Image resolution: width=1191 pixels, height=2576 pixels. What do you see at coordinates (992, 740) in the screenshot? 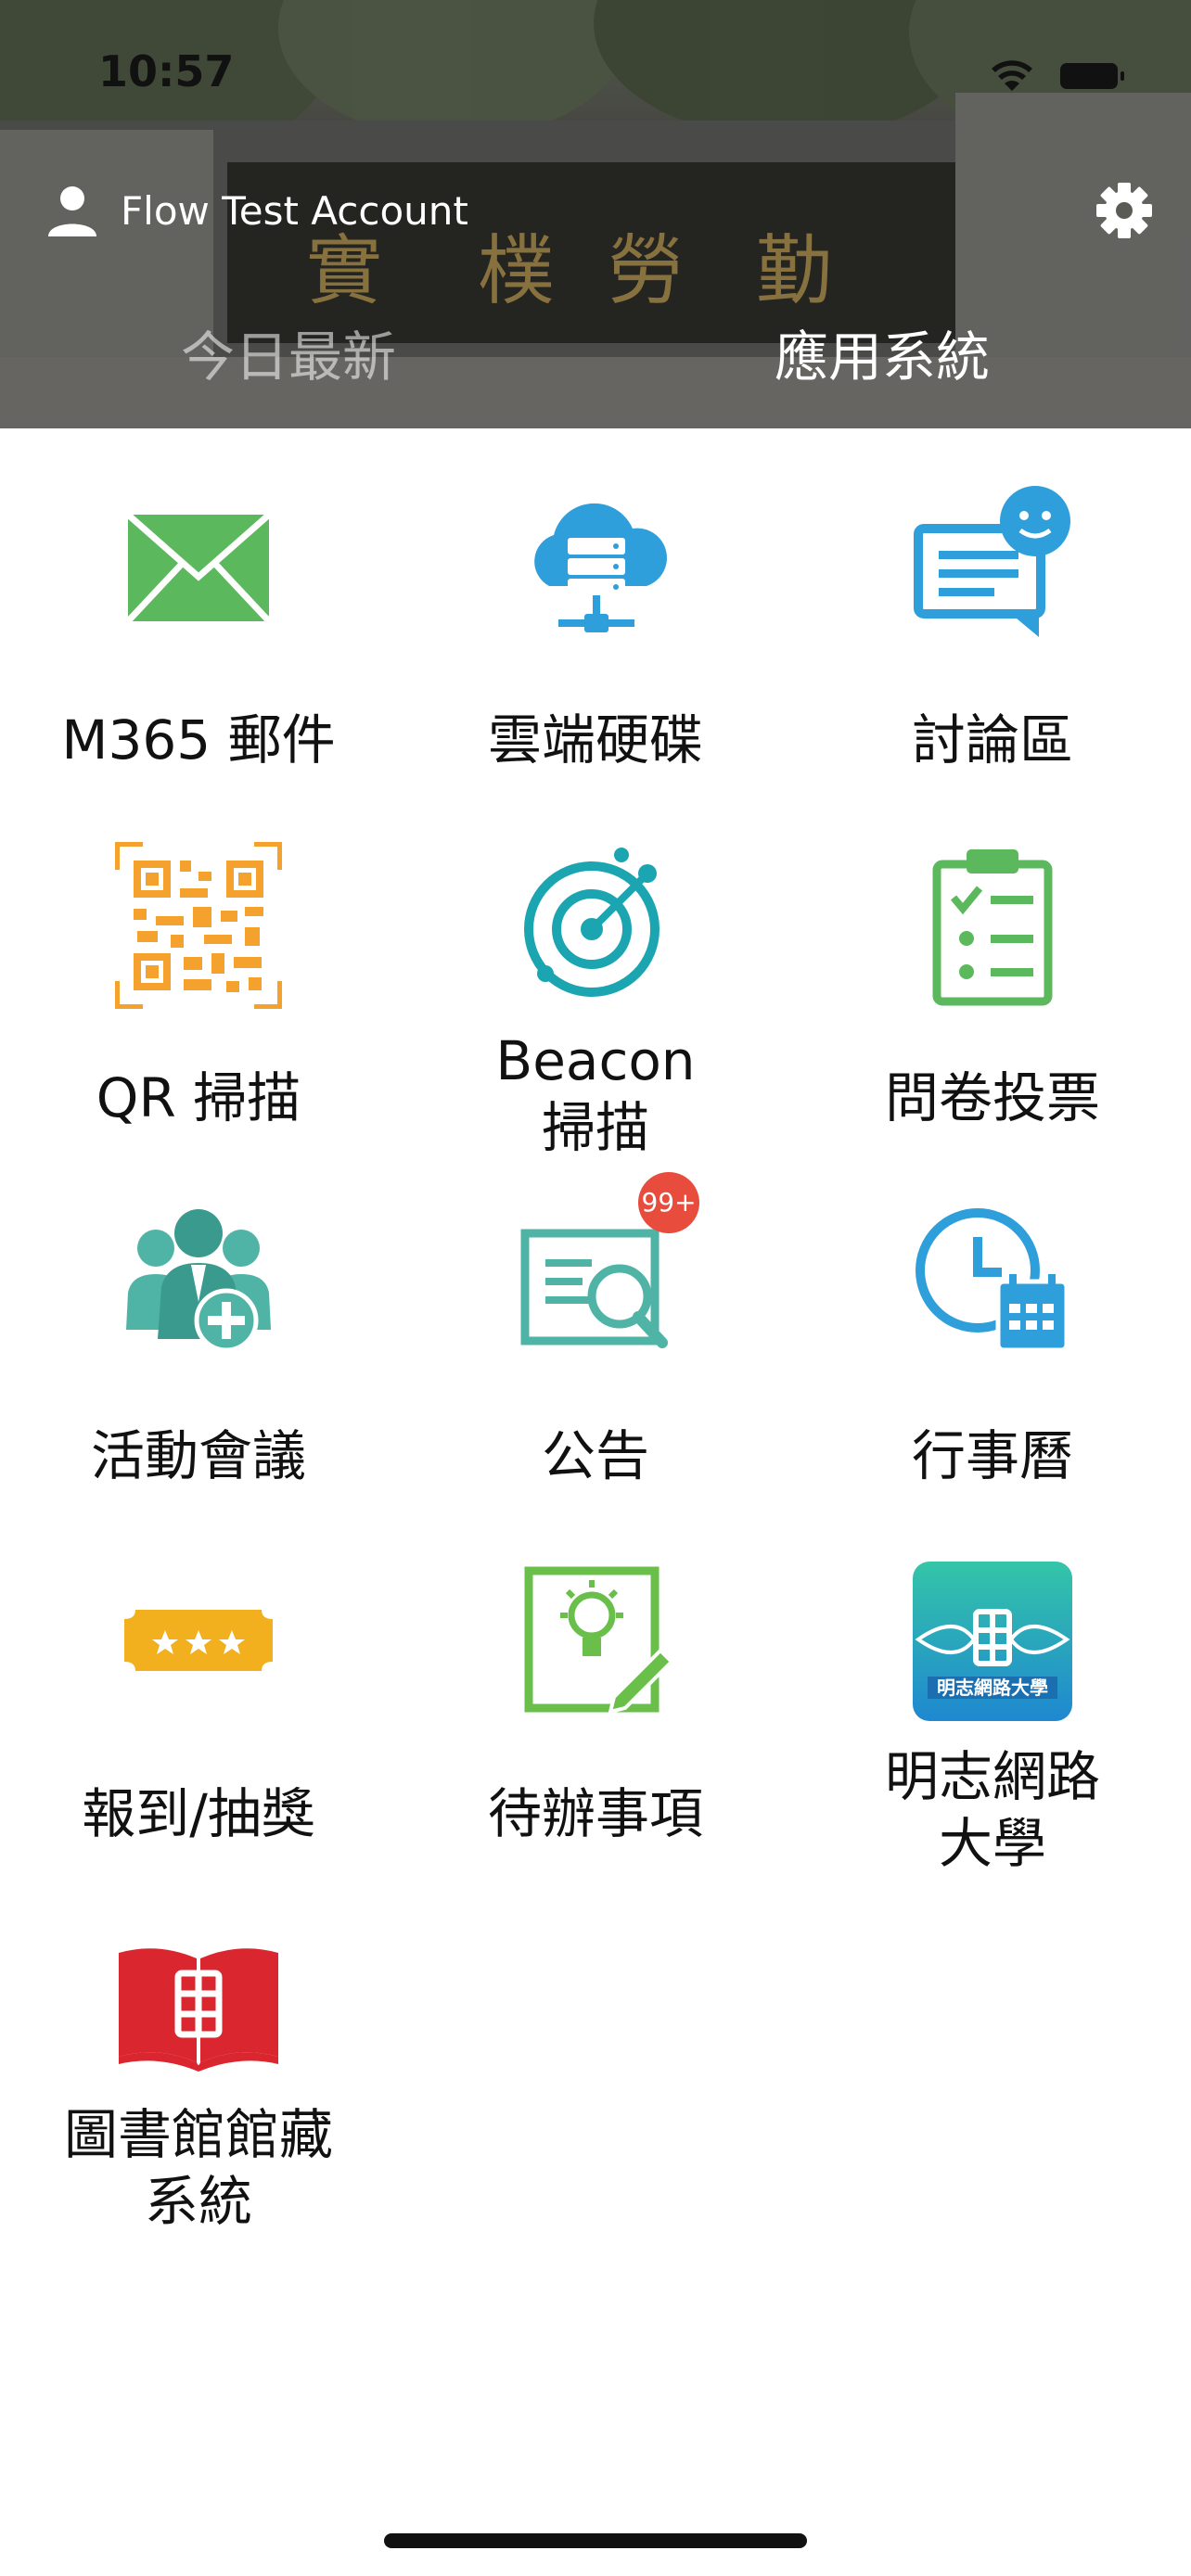
I see `app-label: 討論區` at bounding box center [992, 740].